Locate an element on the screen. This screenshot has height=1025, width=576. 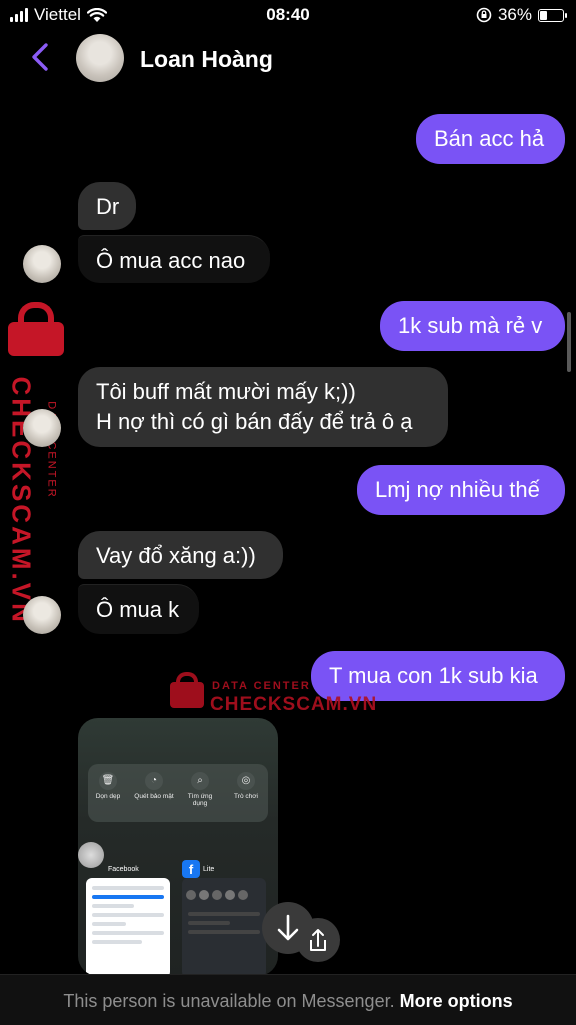
gamepad-icon: ◎ is located at coordinates (246, 781).